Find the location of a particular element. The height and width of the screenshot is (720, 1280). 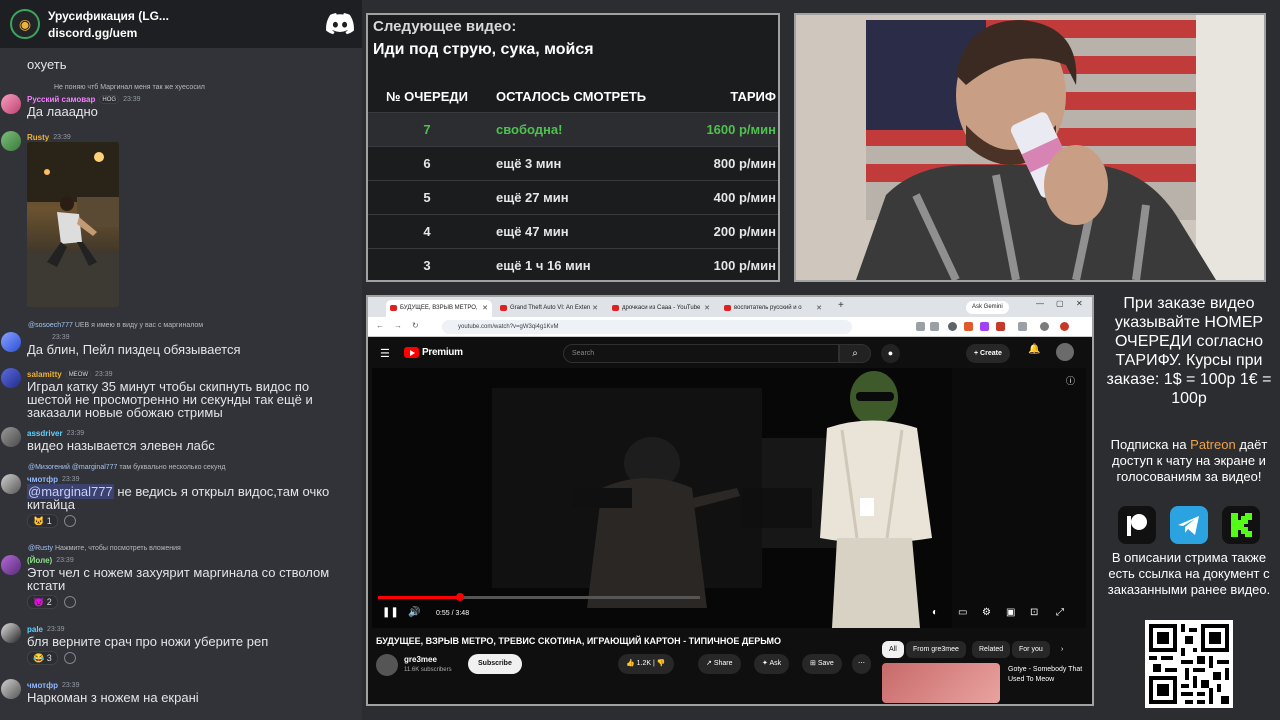

webcam-feed is located at coordinates (1030, 147).